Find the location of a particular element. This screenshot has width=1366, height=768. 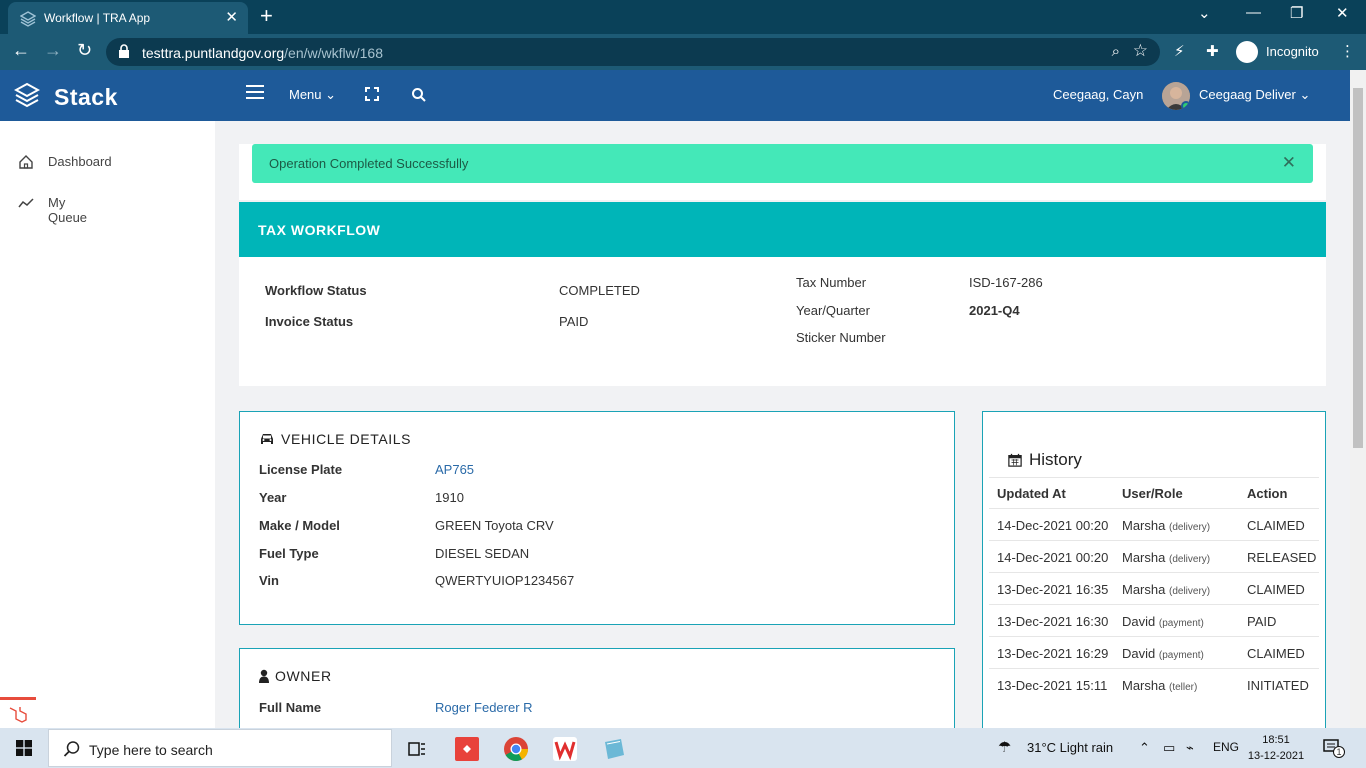

user-role-dropdown: Ceegaag Deliver ⌄ is located at coordinates (1254, 95).